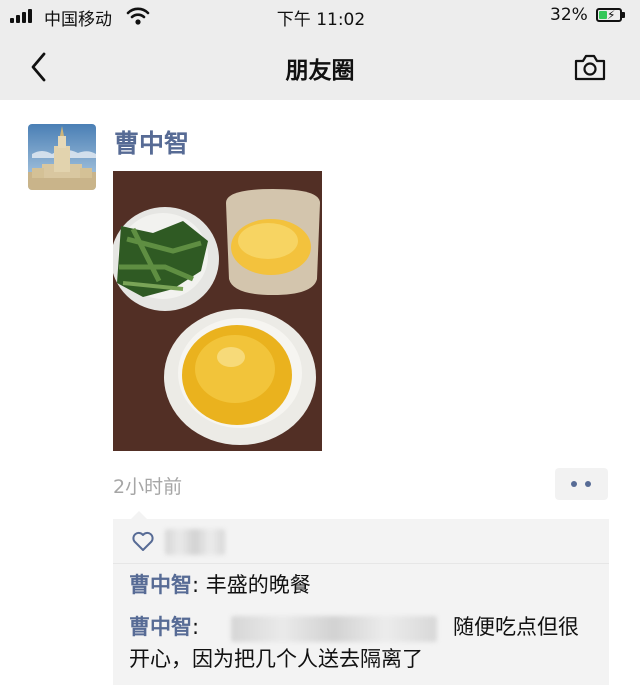 The image size is (640, 700). Describe the element at coordinates (276, 659) in the screenshot. I see `comment-text-continued: 开心，因为把几个人送去隔离了` at that location.